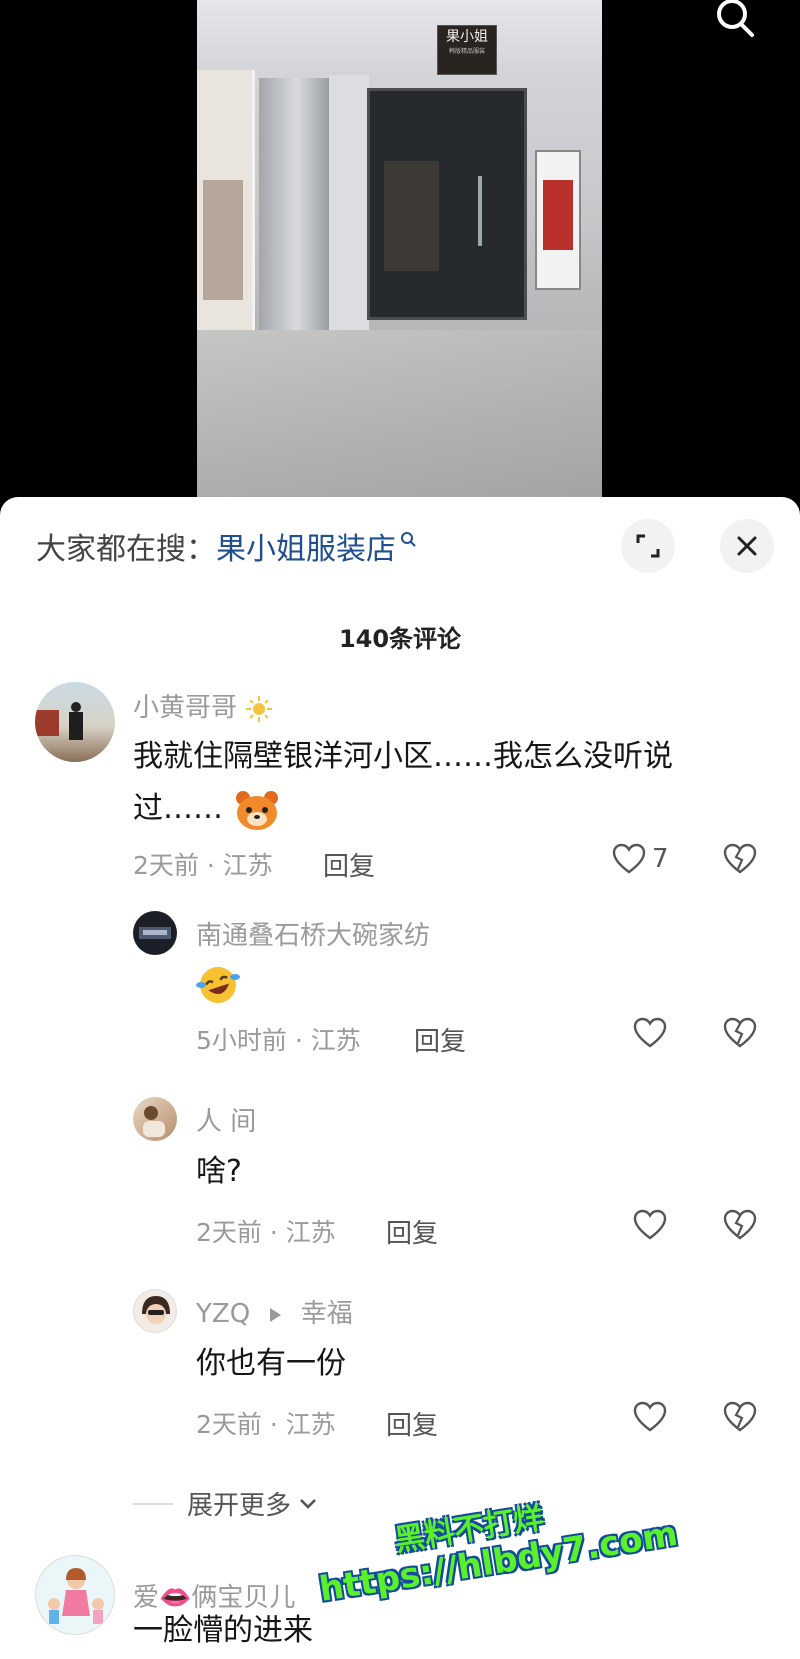  What do you see at coordinates (469, 1529) in the screenshot?
I see `watermark-line1: 黑料不打烊` at bounding box center [469, 1529].